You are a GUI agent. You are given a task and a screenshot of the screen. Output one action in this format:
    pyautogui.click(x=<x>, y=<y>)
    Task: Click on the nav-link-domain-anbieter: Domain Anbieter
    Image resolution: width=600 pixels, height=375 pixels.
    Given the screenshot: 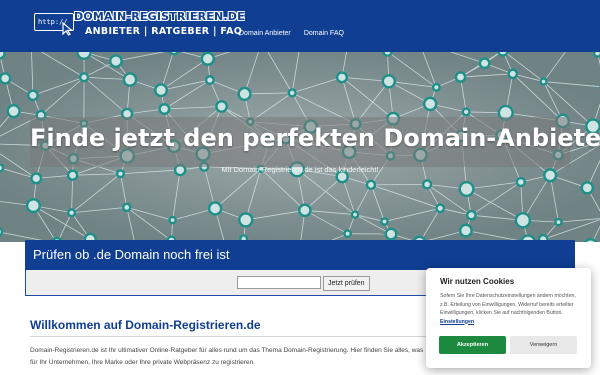 What is the action you would take?
    pyautogui.click(x=265, y=33)
    